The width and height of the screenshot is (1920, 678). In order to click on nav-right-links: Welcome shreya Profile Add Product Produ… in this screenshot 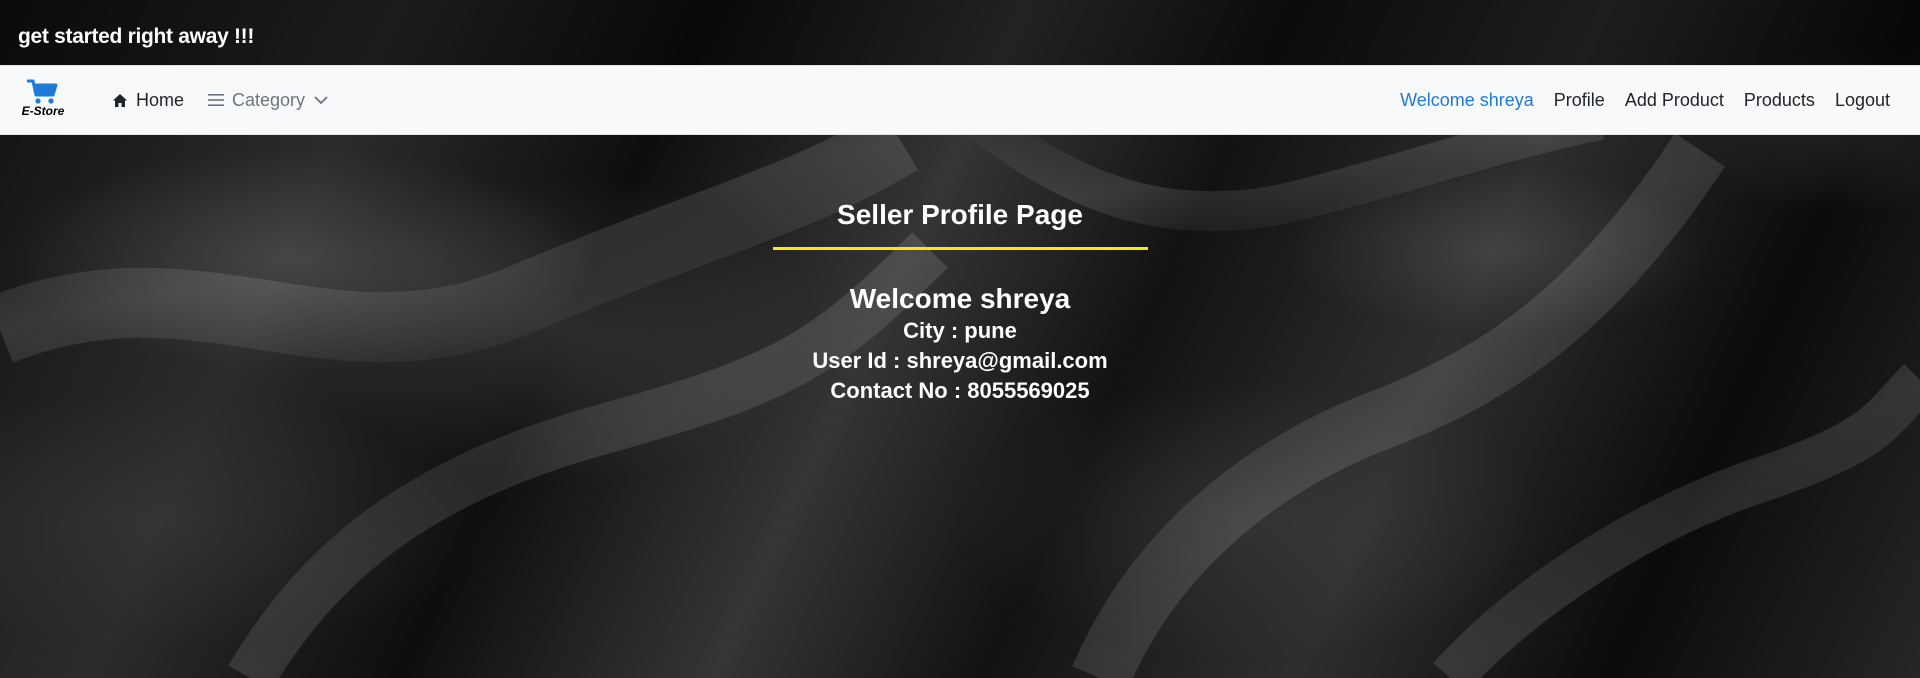, I will do `click(1635, 100)`.